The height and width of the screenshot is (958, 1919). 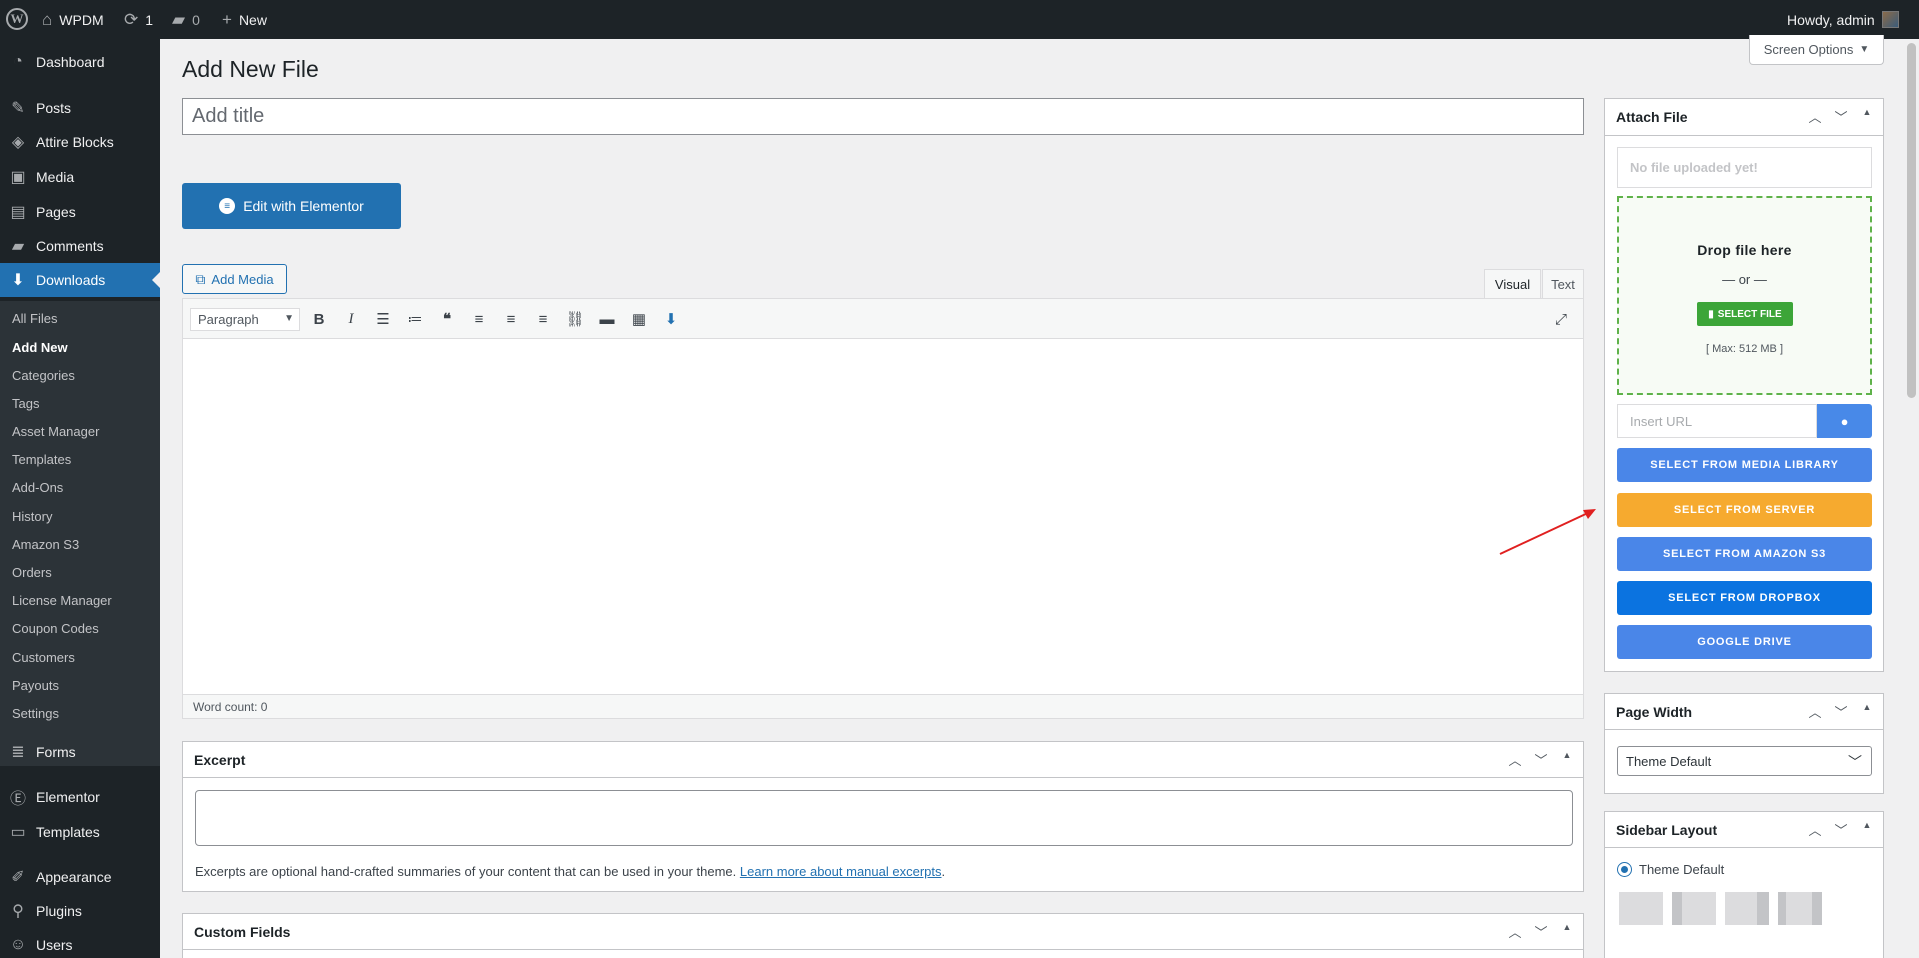 What do you see at coordinates (479, 319) in the screenshot?
I see `align-left-icon: ≡` at bounding box center [479, 319].